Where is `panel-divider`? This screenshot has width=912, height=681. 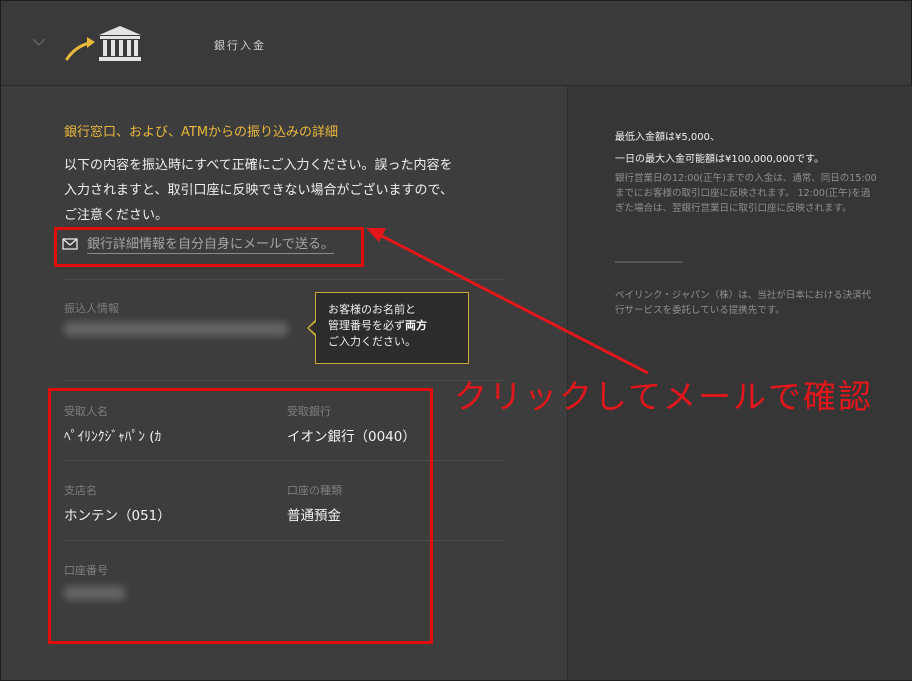
panel-divider is located at coordinates (649, 262).